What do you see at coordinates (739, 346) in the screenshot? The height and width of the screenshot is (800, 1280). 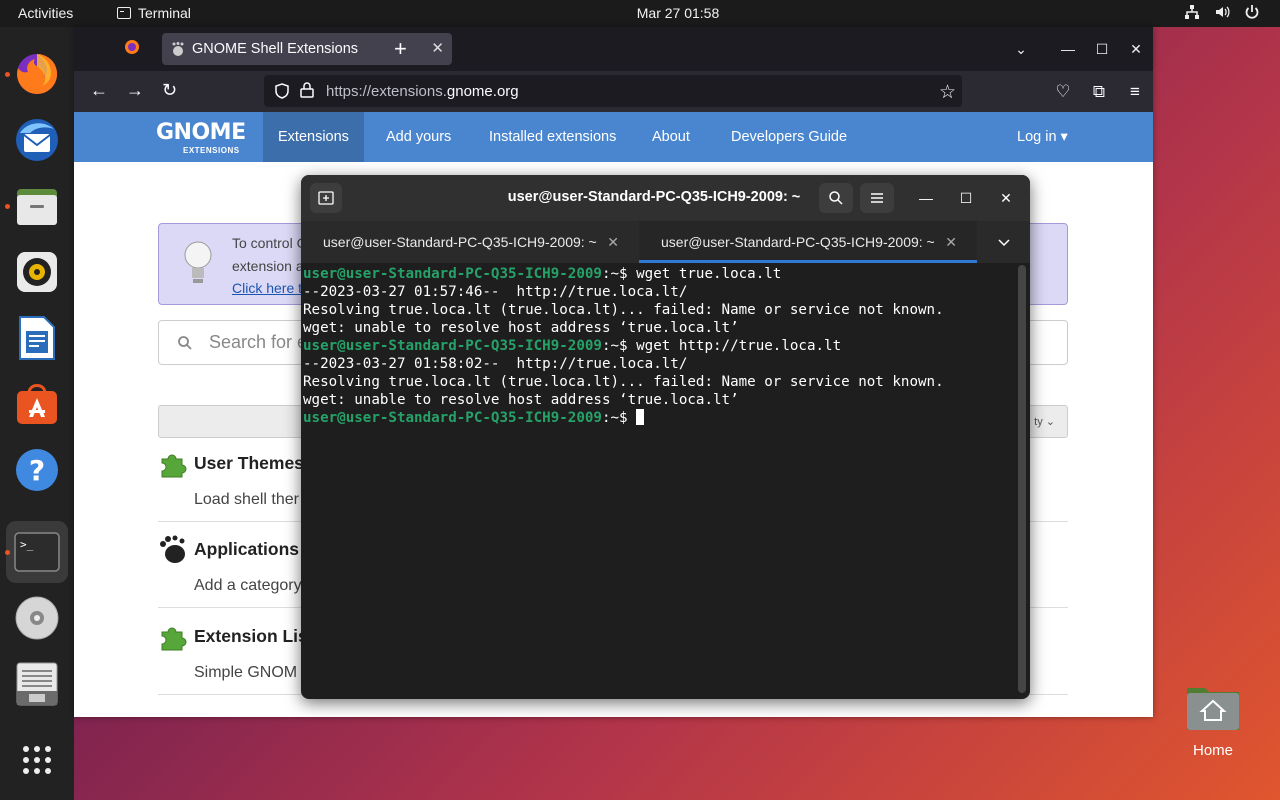 I see `command-text: wget http://true.loca.lt` at bounding box center [739, 346].